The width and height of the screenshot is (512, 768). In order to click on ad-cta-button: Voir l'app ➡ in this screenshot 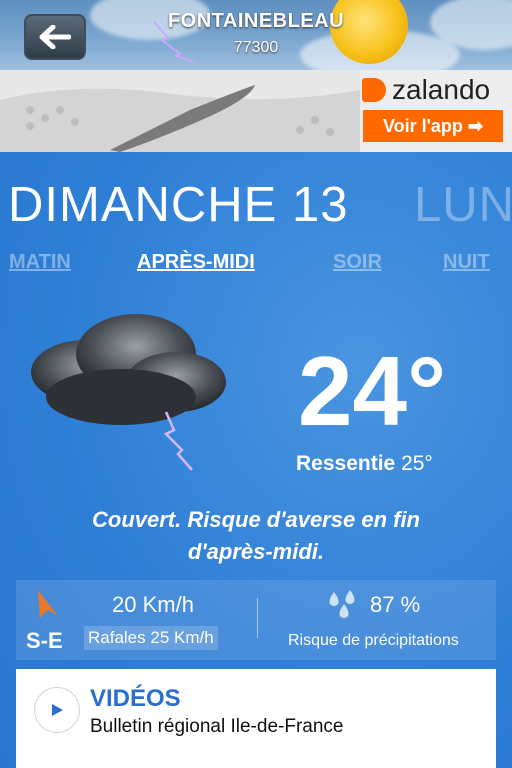, I will do `click(433, 126)`.